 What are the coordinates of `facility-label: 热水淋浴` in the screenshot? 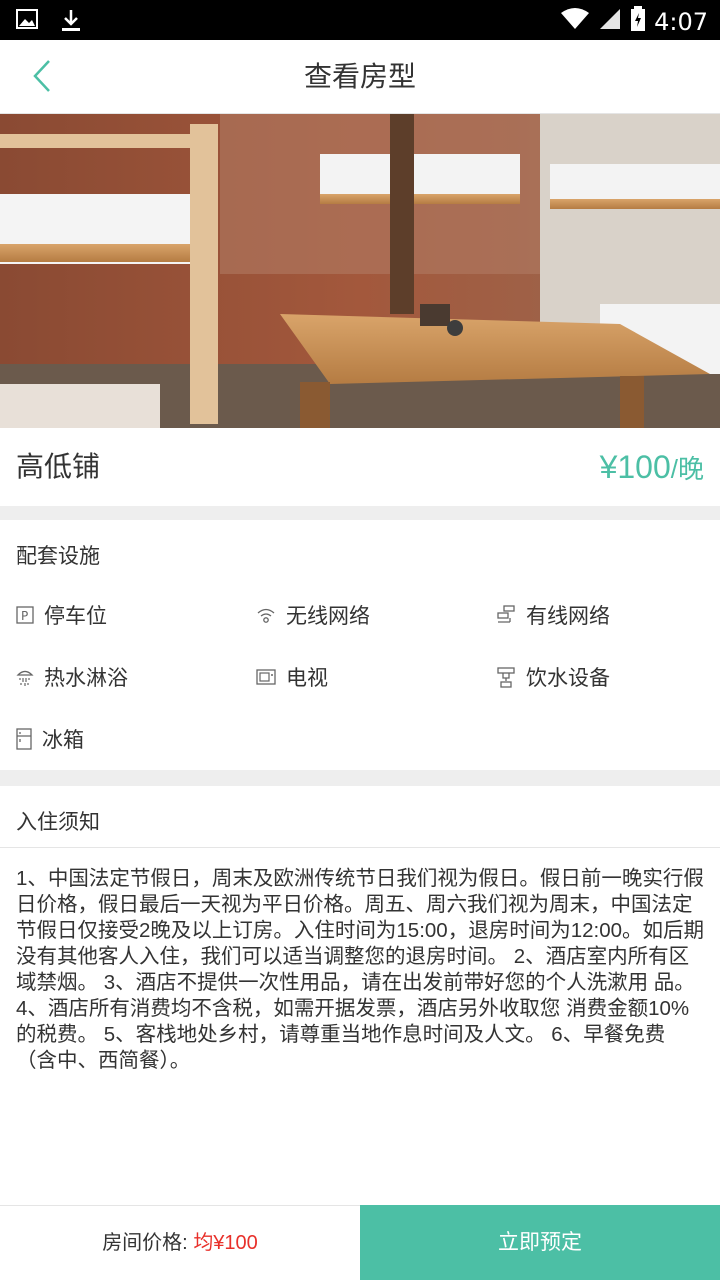 It's located at (86, 678).